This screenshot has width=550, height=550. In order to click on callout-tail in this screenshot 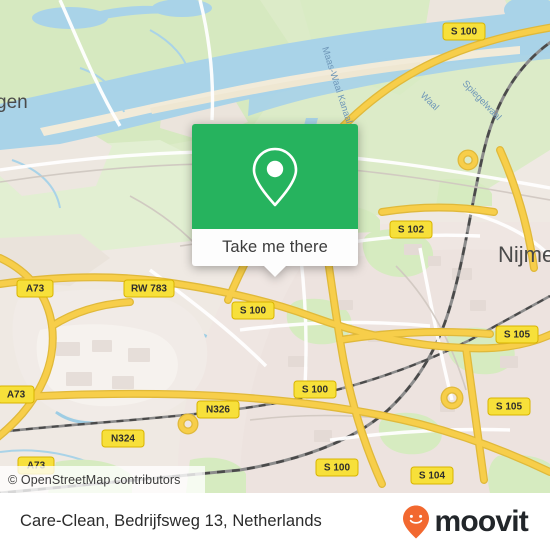, I will do `click(275, 271)`.